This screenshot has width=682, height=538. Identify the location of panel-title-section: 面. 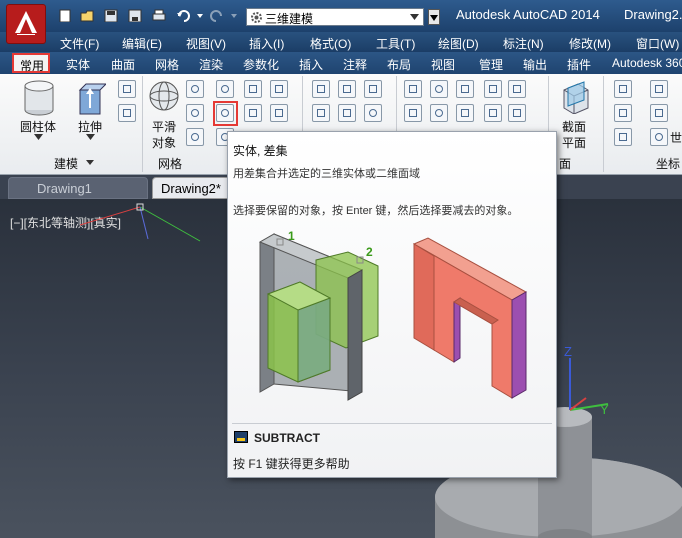
(565, 163).